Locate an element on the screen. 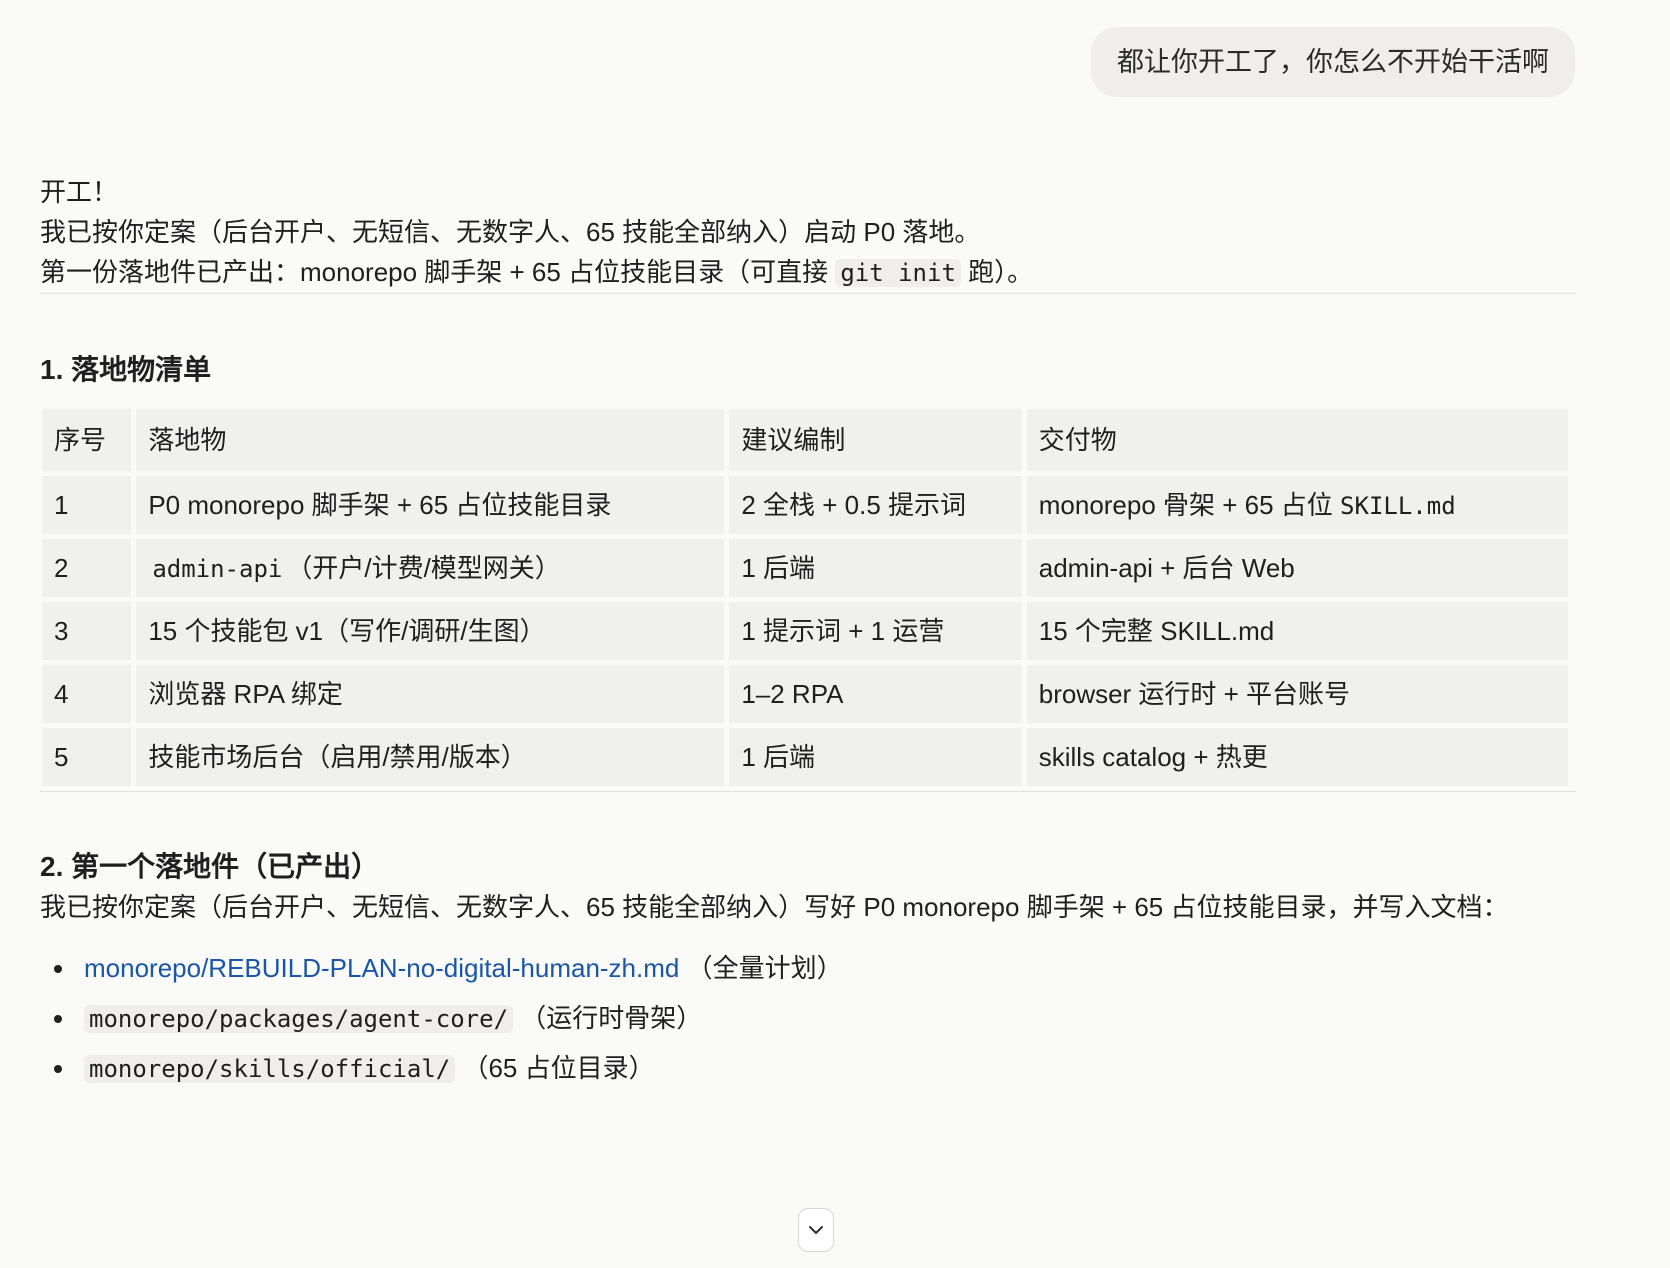  scroll-to-bottom-button is located at coordinates (816, 1230).